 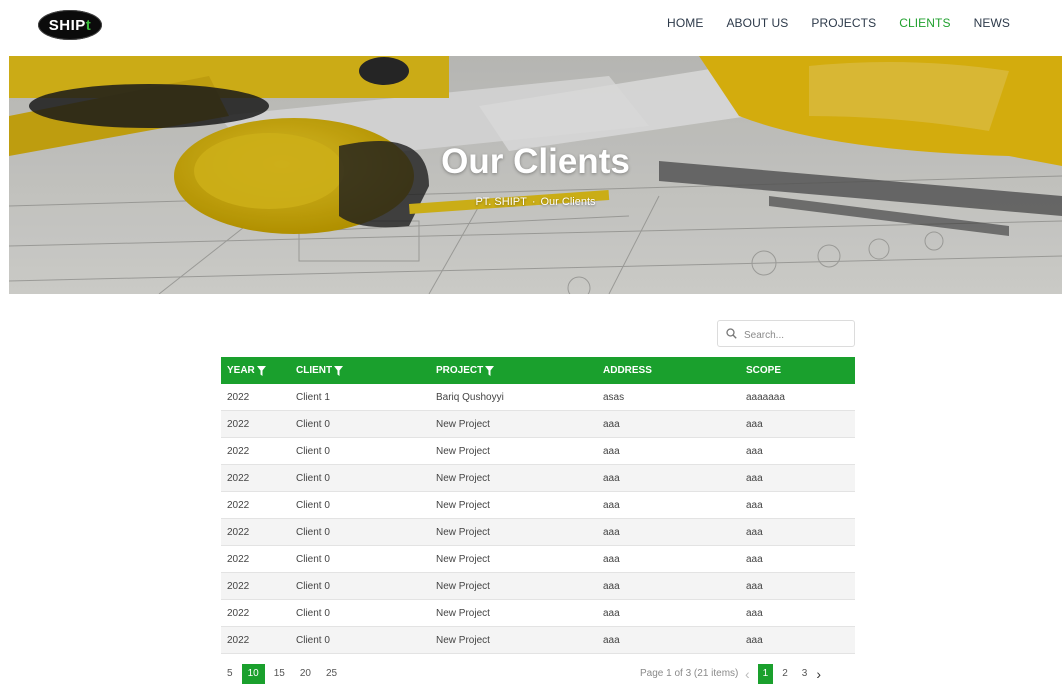 What do you see at coordinates (513, 370) in the screenshot?
I see `column-header-project: PROJECT` at bounding box center [513, 370].